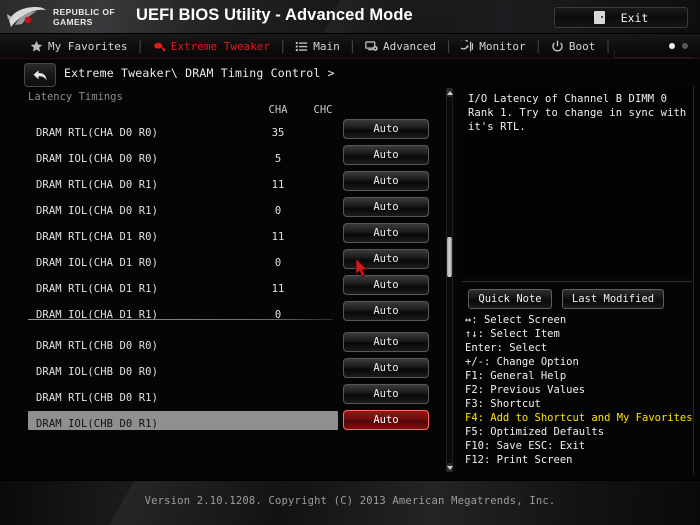 The width and height of the screenshot is (700, 525). Describe the element at coordinates (278, 237) in the screenshot. I see `row-value-cha: 11` at that location.